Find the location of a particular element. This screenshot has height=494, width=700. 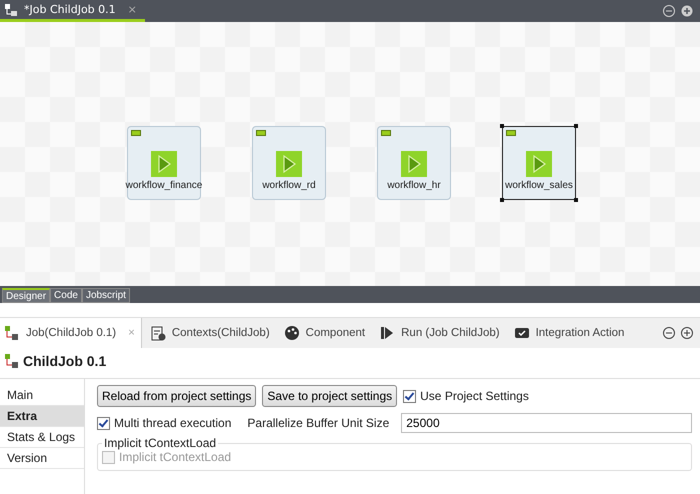

workflow-node: workflow_rd is located at coordinates (289, 163).